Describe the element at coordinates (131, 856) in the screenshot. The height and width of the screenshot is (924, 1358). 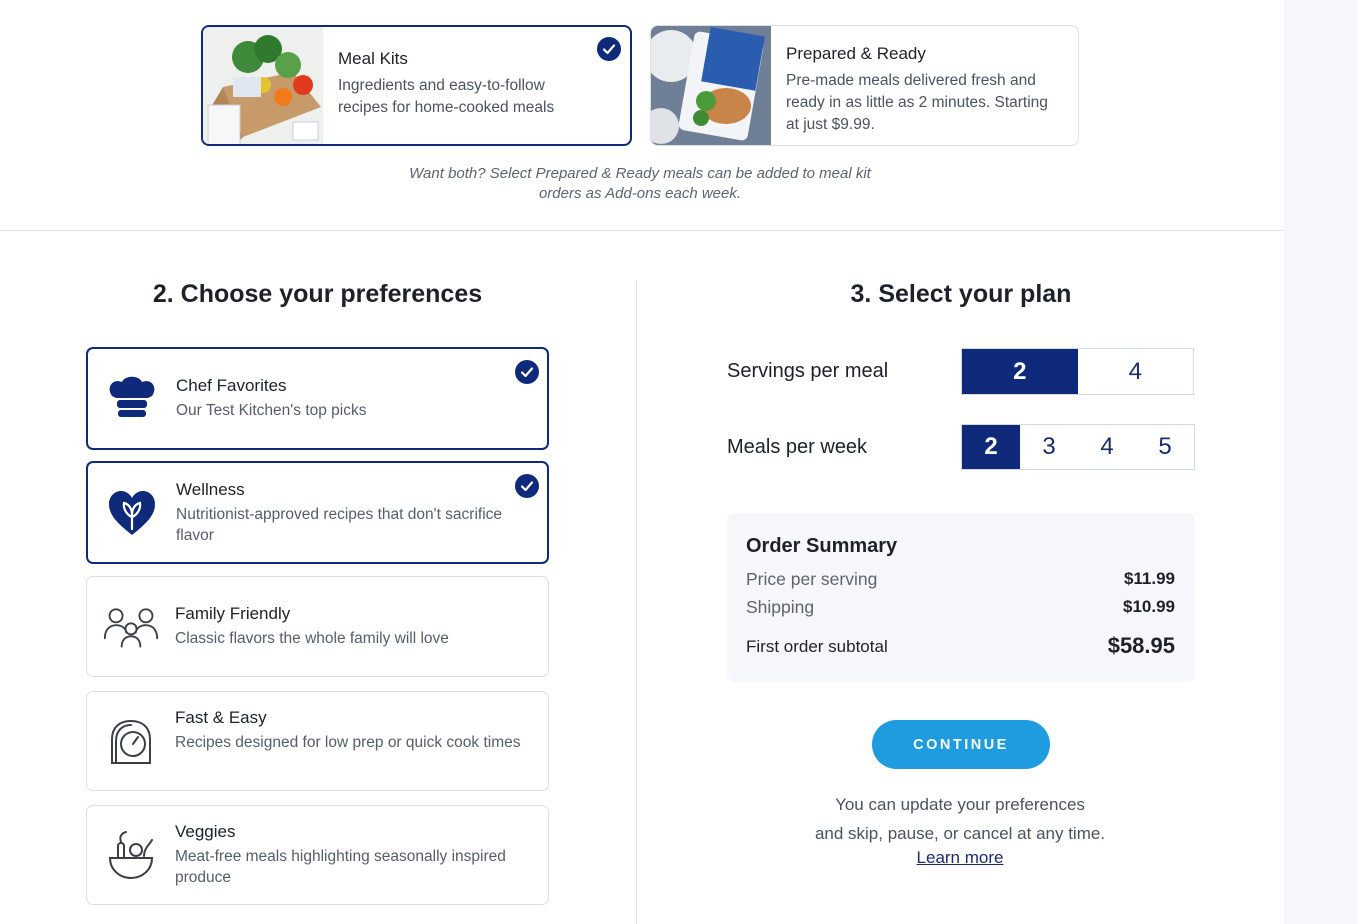
I see `veggie-bowl-icon` at that location.